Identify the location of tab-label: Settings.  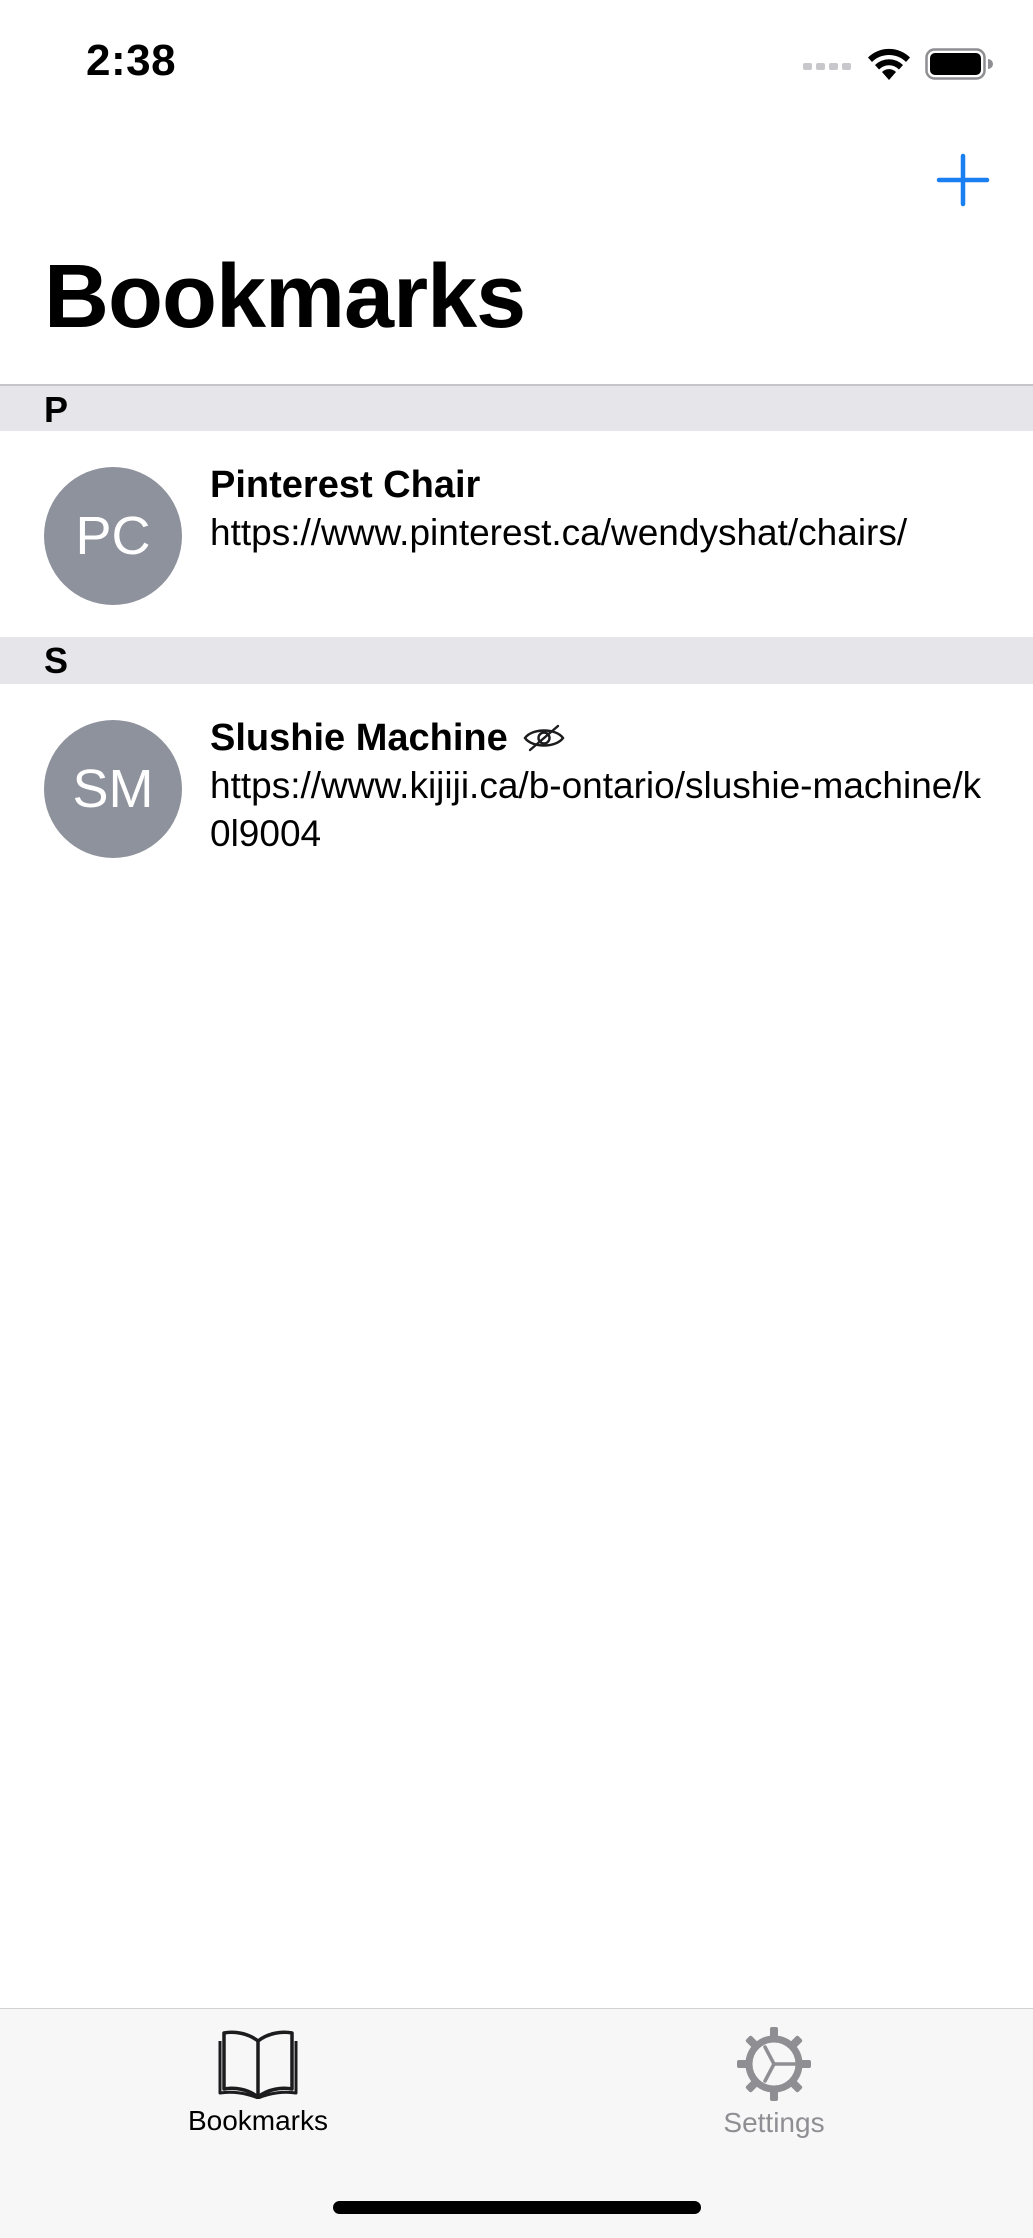
(774, 2122).